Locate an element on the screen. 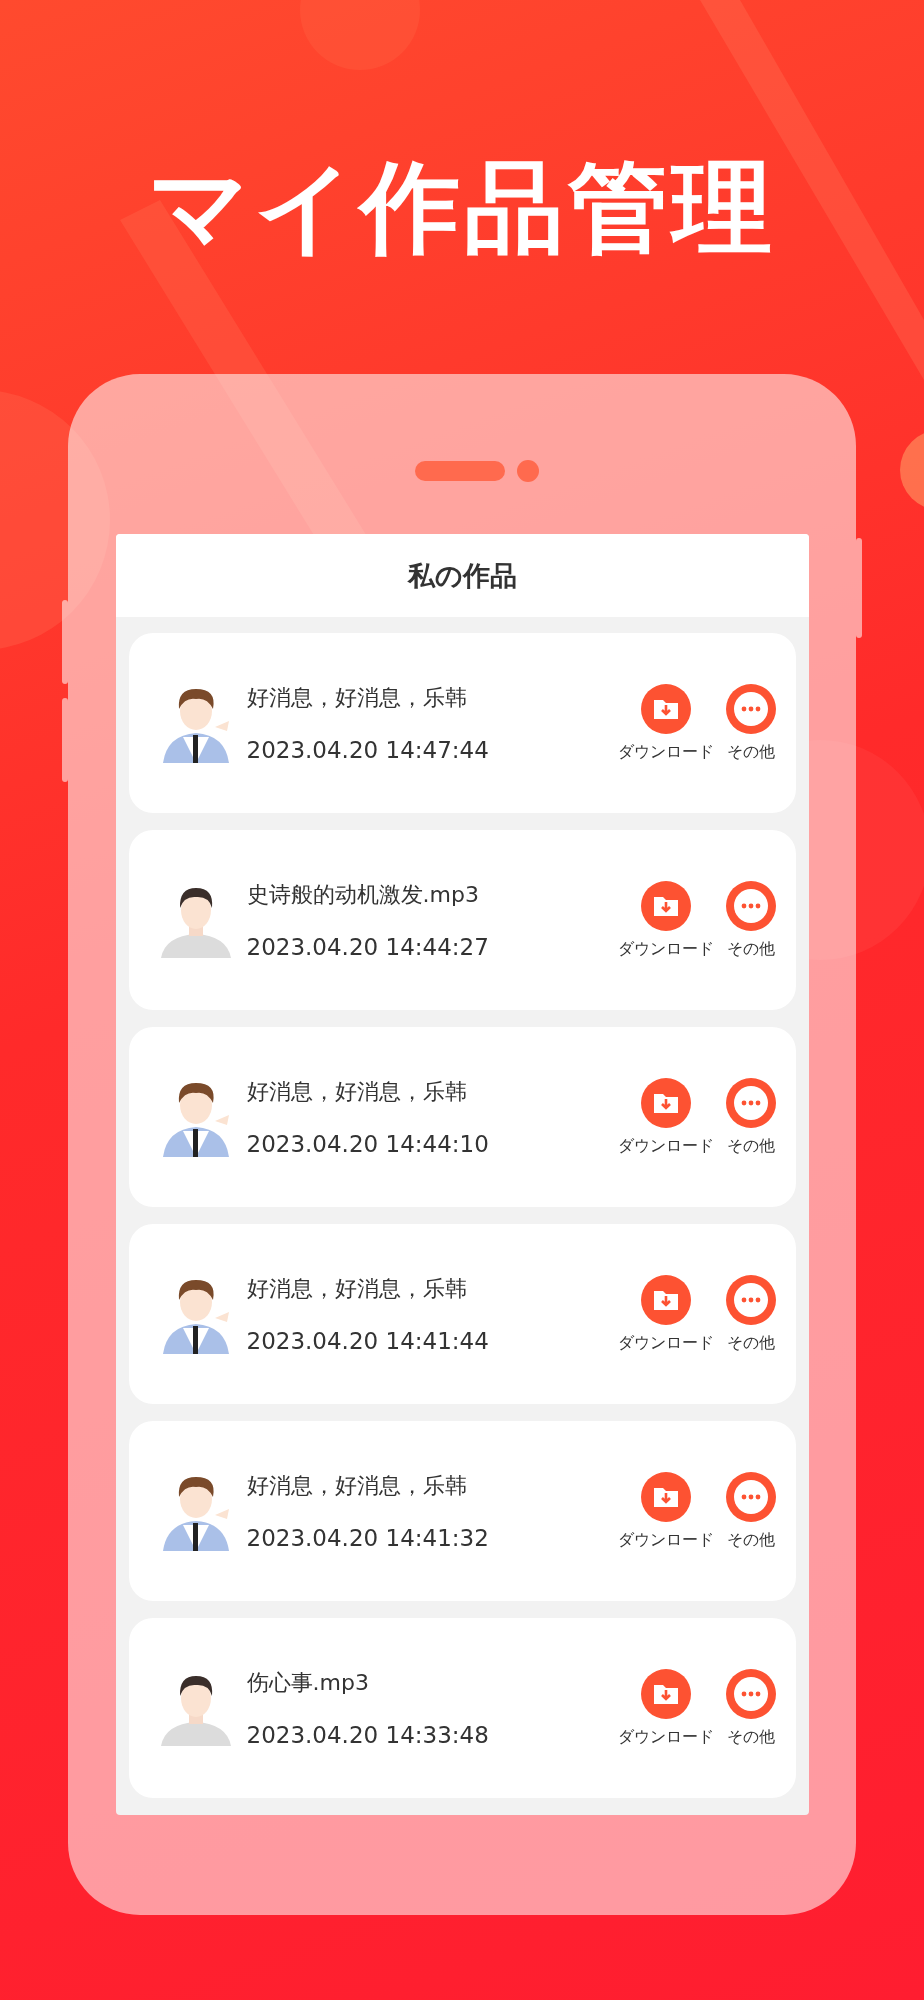 Image resolution: width=924 pixels, height=2000 pixels. work-title: 伤心事.mp3 is located at coordinates (308, 1683).